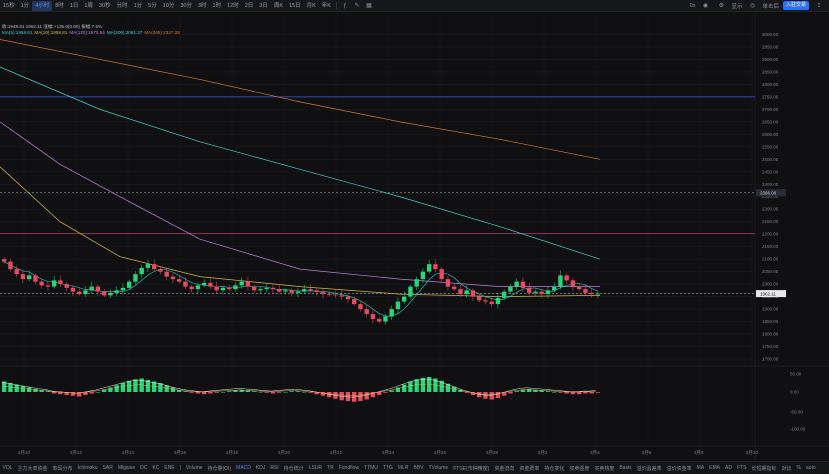 The height and width of the screenshot is (474, 829). What do you see at coordinates (244, 468) in the screenshot?
I see `indicator-tab: MACD` at bounding box center [244, 468].